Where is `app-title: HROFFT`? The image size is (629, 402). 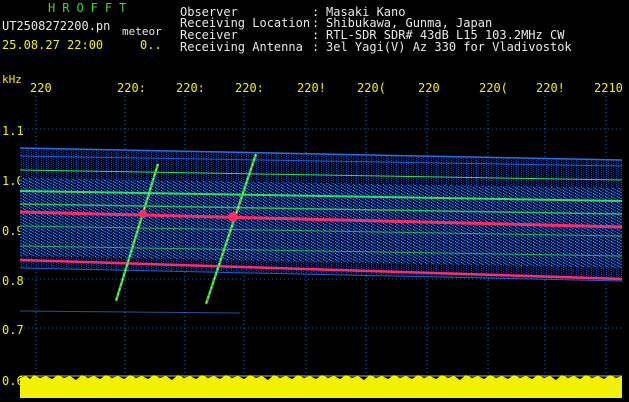
app-title: HROFFT is located at coordinates (91, 8).